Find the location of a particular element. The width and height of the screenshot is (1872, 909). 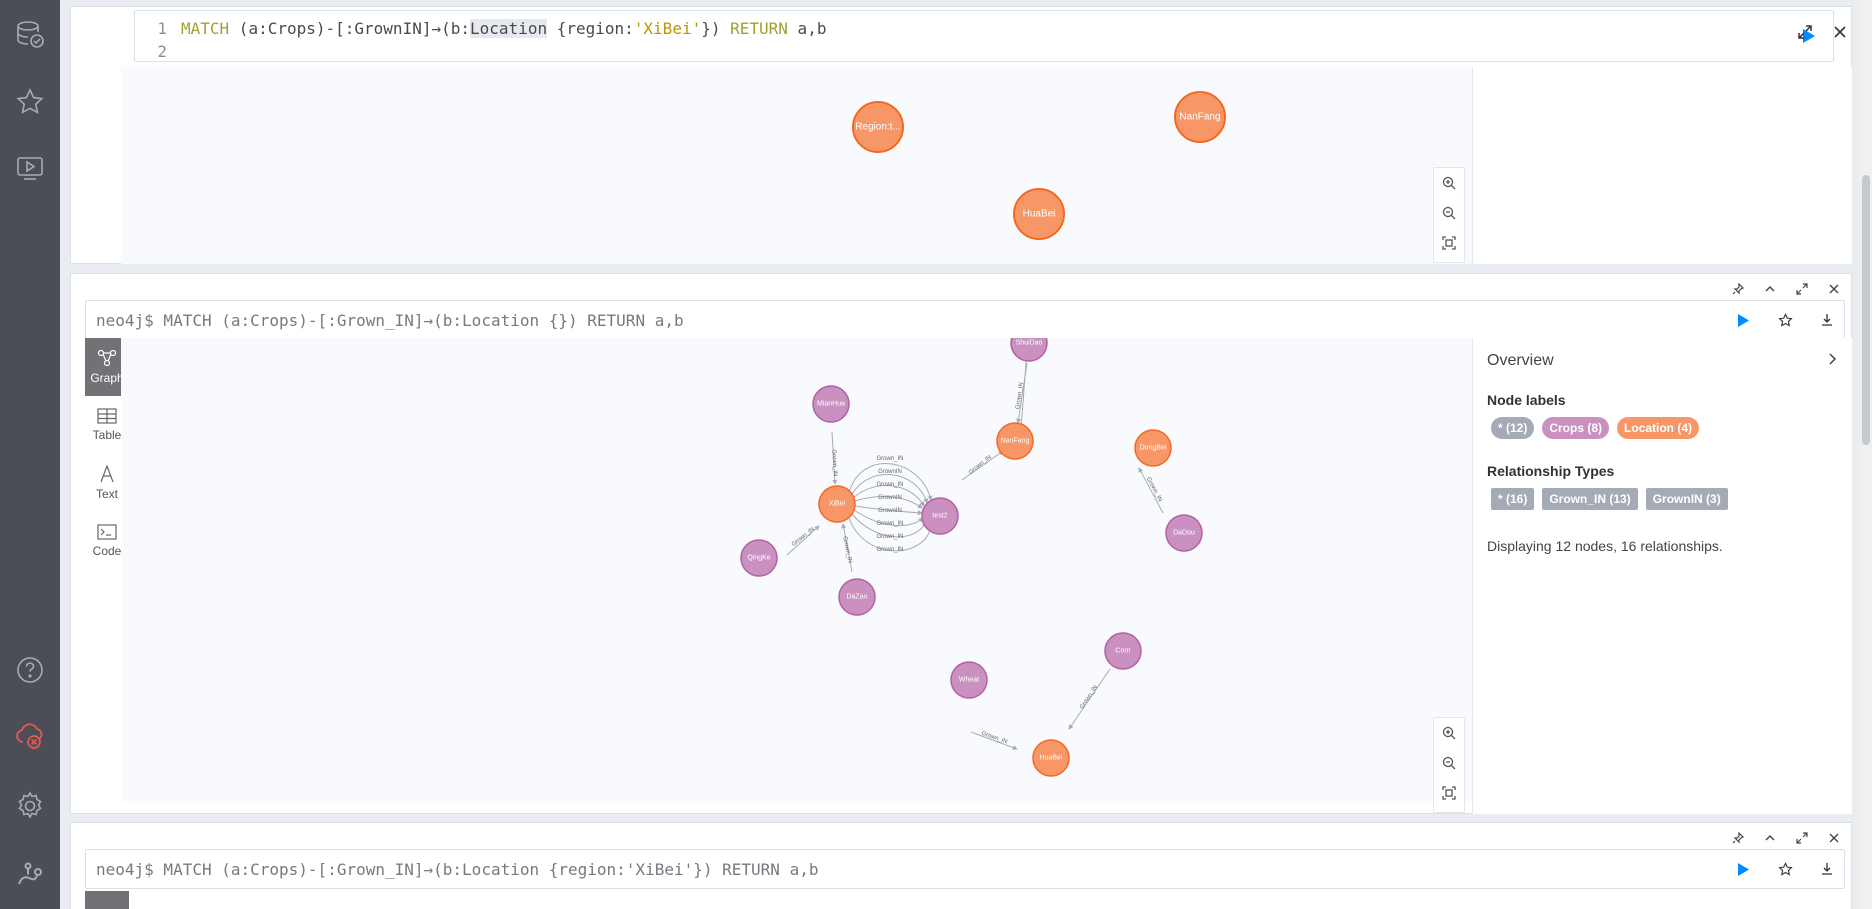

favorites-star-icon is located at coordinates (30, 102).